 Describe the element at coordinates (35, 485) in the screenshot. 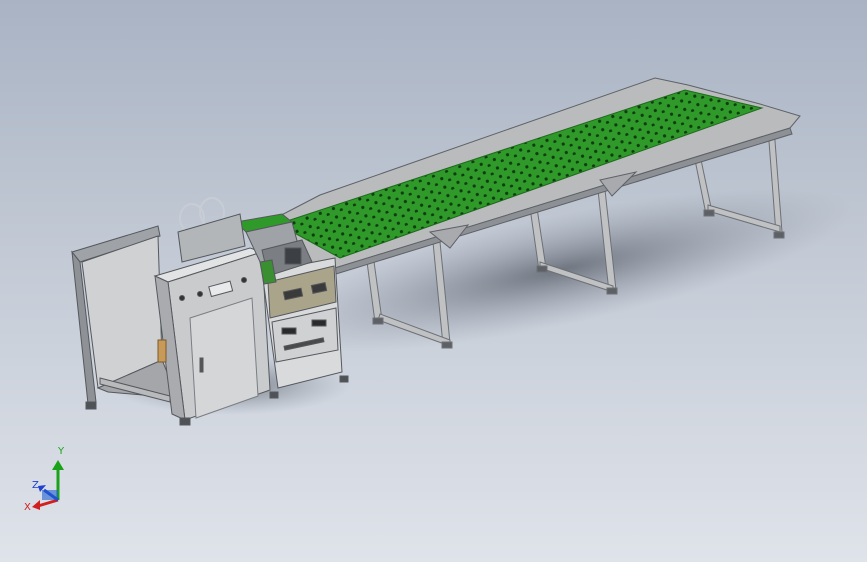

I see `triad-z-label: Z` at that location.